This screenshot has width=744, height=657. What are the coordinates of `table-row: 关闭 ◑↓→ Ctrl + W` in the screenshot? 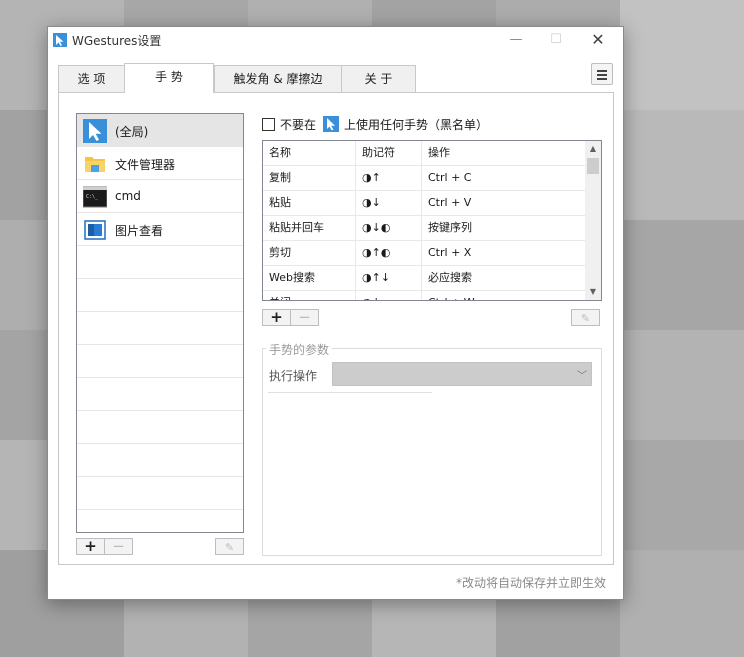 It's located at (424, 295).